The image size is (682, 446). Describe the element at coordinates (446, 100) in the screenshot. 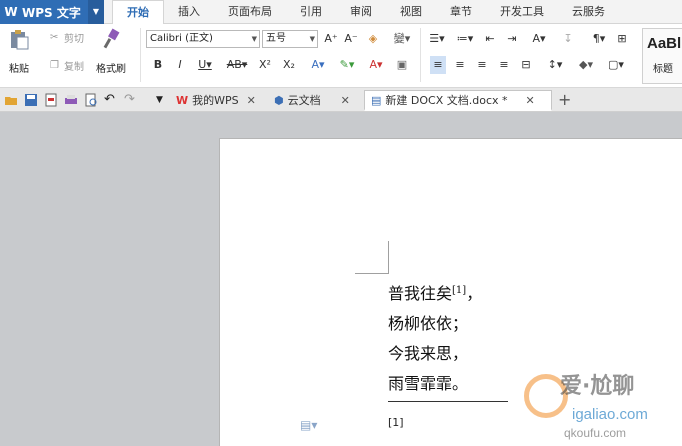

I see `doc-tab-label: 新建 DOCX 文档.docx *` at that location.